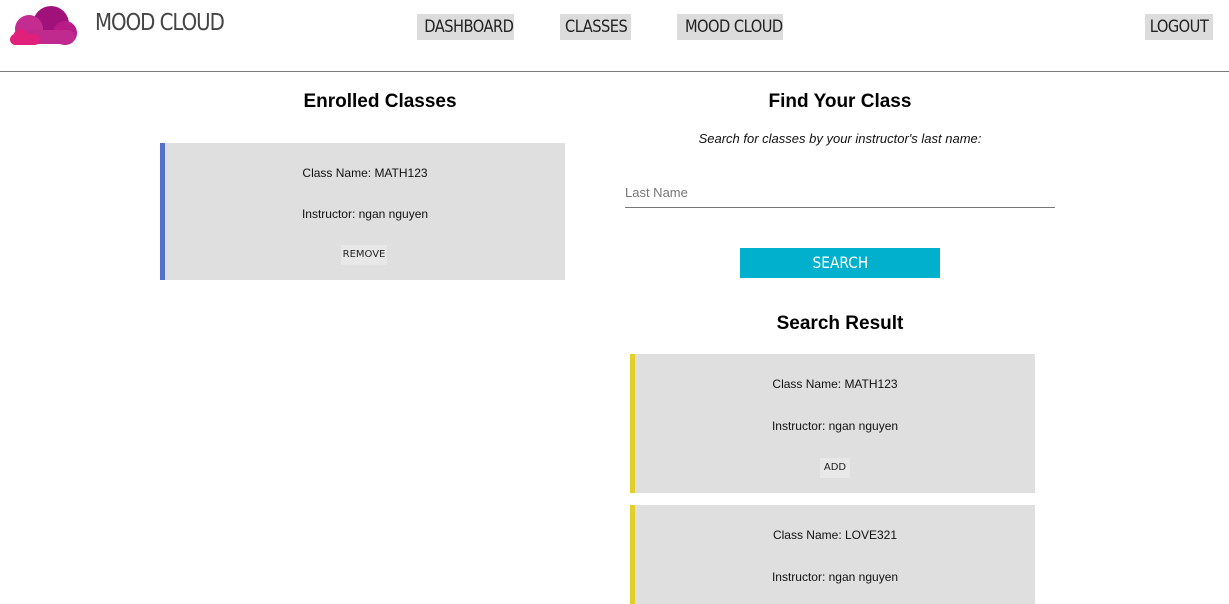 The width and height of the screenshot is (1229, 604). Describe the element at coordinates (160, 23) in the screenshot. I see `app-title: MOOD CLOUD` at that location.